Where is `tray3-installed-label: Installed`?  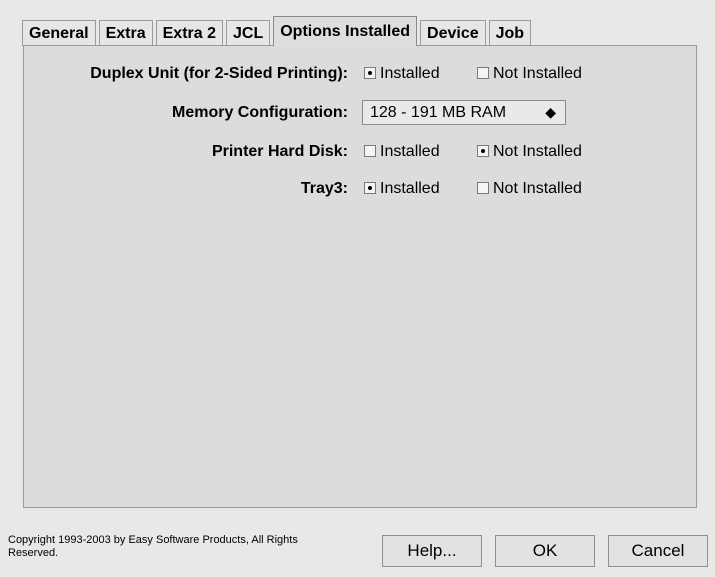
tray3-installed-label: Installed is located at coordinates (410, 188).